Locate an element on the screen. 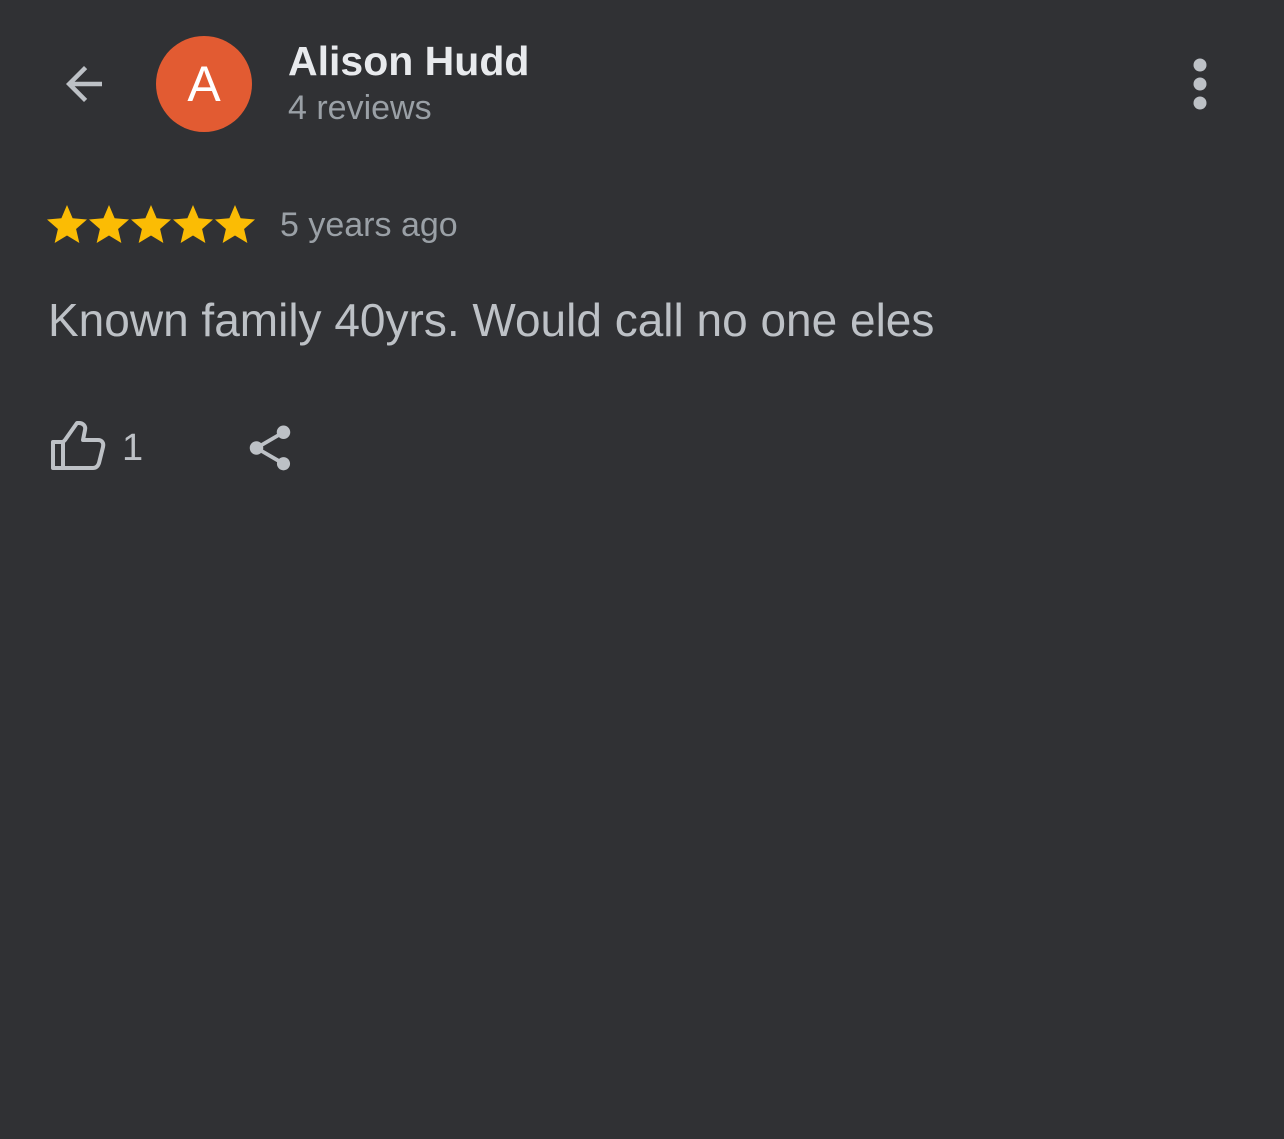 The width and height of the screenshot is (1284, 1139). back-button is located at coordinates (84, 84).